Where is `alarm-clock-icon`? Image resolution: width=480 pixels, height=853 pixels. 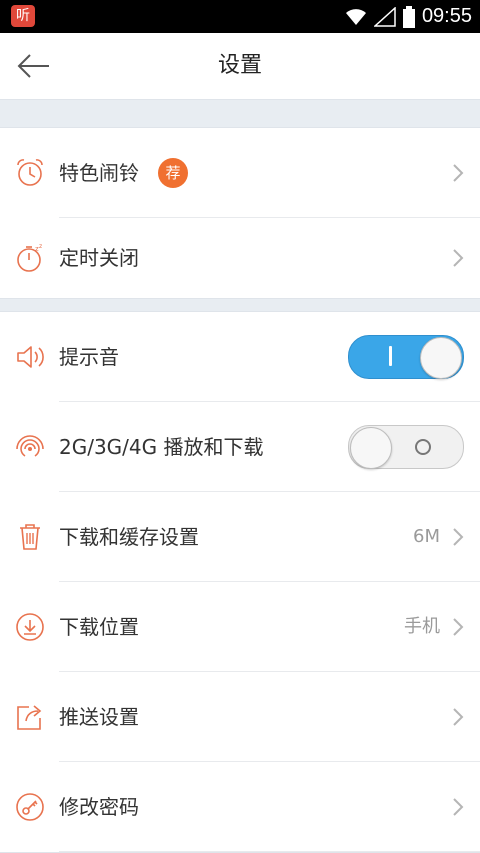 alarm-clock-icon is located at coordinates (30, 172).